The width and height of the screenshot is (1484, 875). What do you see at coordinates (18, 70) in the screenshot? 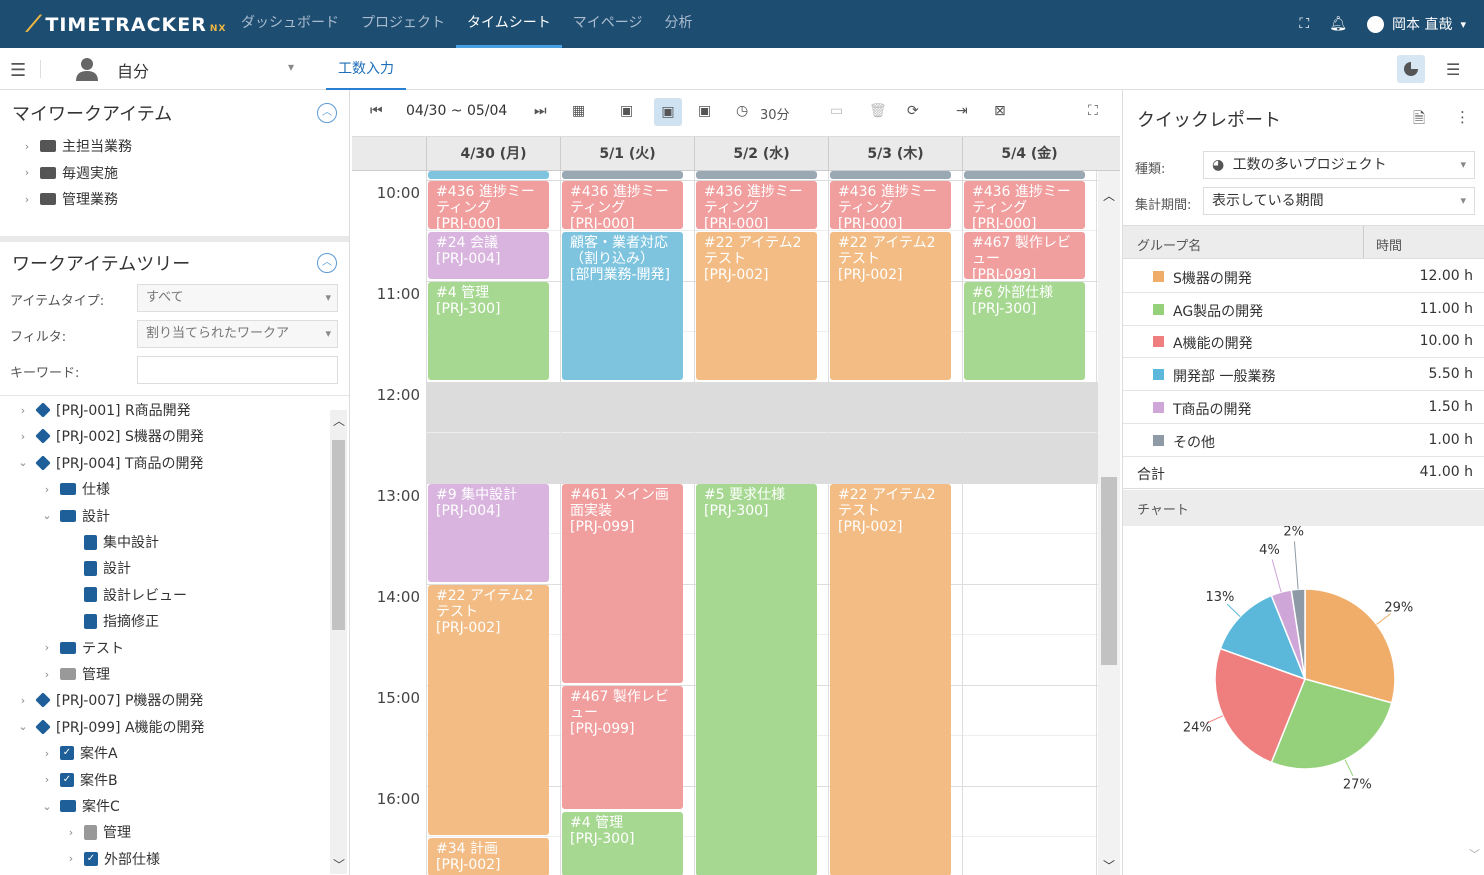
I see `hamburger-menu-icon: ☰` at bounding box center [18, 70].